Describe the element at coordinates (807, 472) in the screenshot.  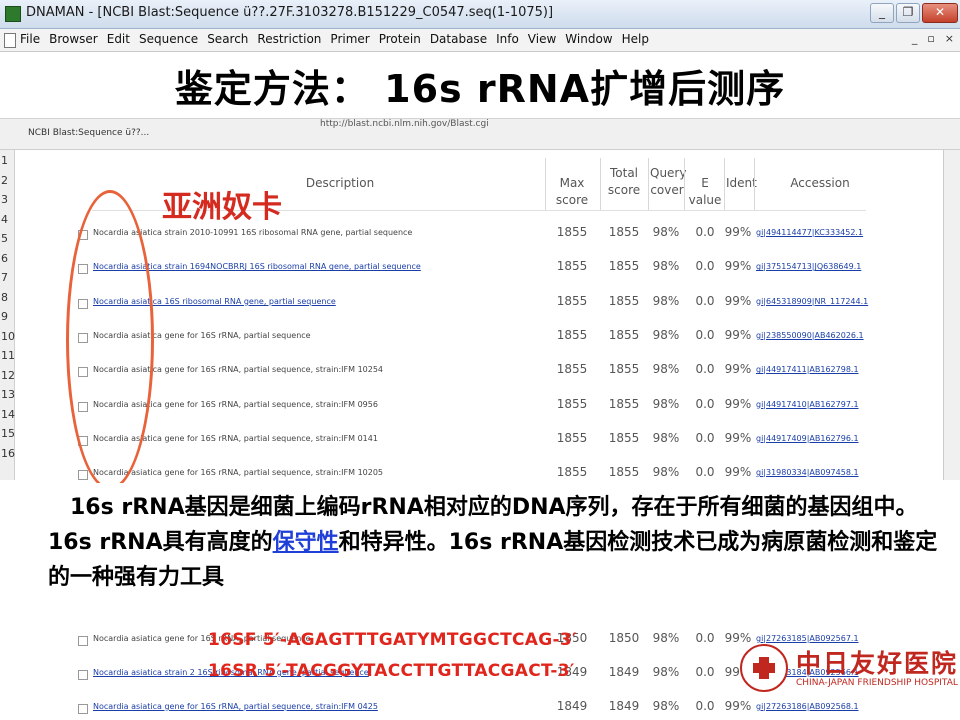
I see `accession-link: gi|31980334|AB097458.1` at that location.